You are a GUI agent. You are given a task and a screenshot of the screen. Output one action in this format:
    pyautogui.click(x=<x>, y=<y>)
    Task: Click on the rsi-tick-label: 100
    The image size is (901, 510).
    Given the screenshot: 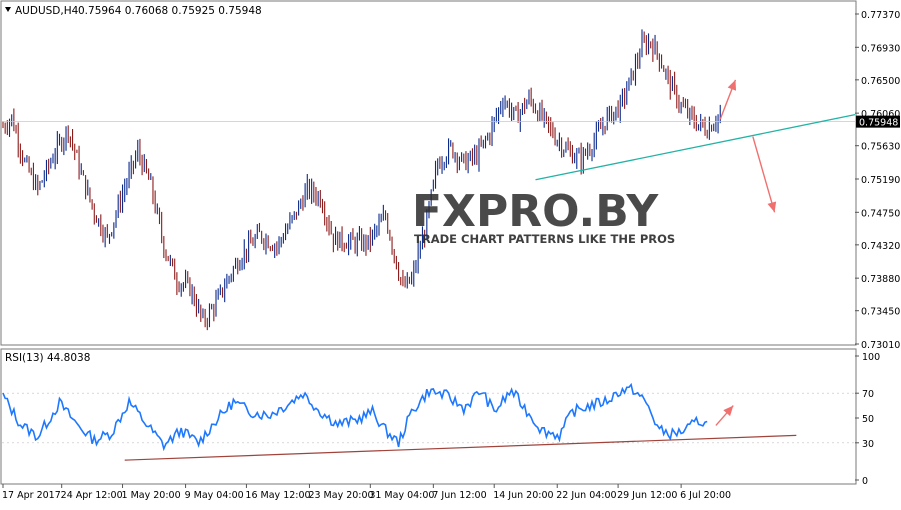 What is the action you would take?
    pyautogui.click(x=871, y=357)
    